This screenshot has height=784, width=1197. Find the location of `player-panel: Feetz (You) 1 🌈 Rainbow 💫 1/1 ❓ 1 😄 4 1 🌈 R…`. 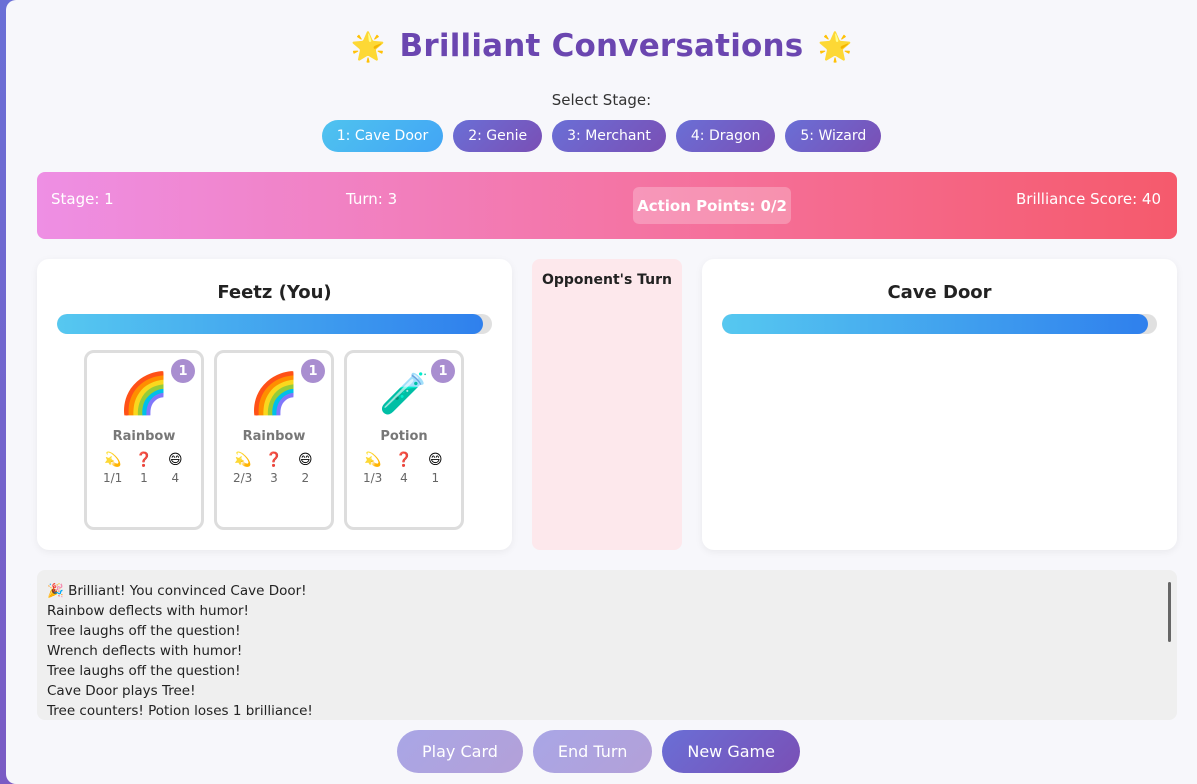

player-panel: Feetz (You) 1 🌈 Rainbow 💫 1/1 ❓ 1 😄 4 1 🌈 R… is located at coordinates (274, 404).